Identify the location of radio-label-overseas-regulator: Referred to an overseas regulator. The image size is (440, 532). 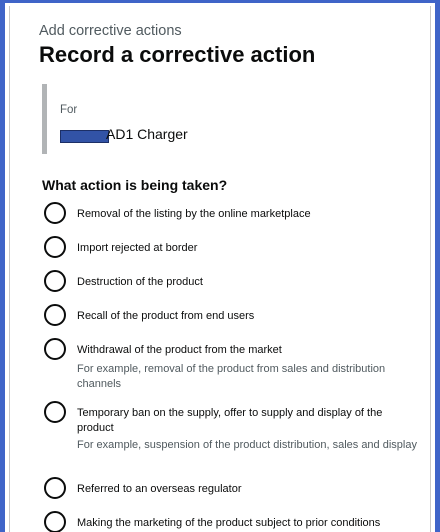
(247, 489).